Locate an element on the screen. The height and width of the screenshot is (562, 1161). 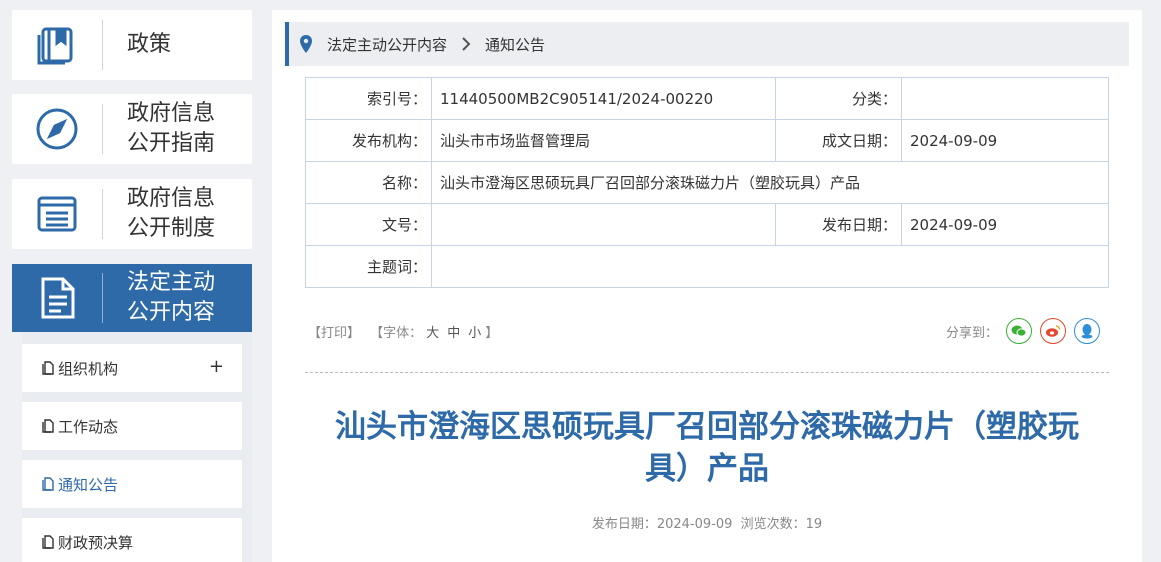
submenu-item-notices: 通知公告 is located at coordinates (132, 484).